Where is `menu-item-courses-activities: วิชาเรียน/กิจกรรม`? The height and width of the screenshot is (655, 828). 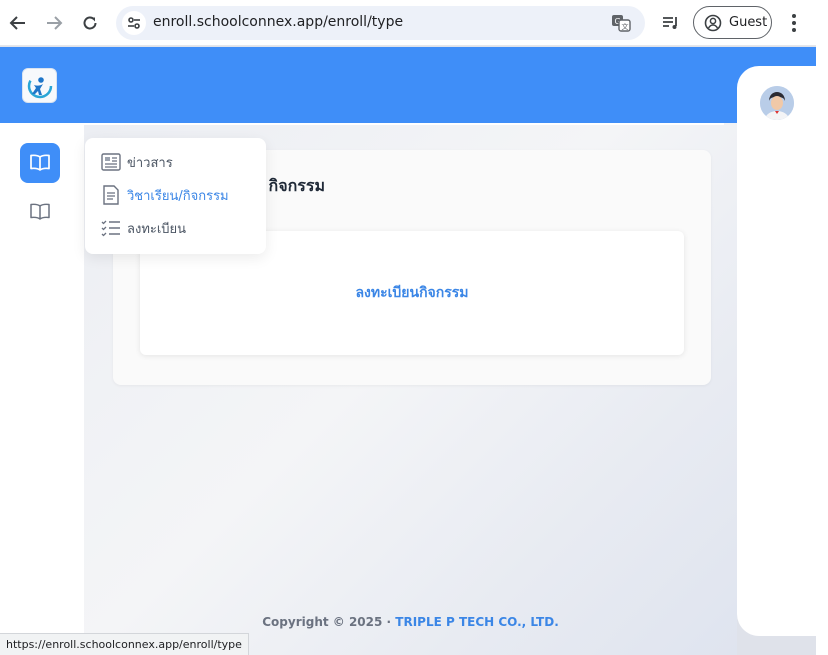
menu-item-courses-activities: วิชาเรียน/กิจกรรม is located at coordinates (165, 195).